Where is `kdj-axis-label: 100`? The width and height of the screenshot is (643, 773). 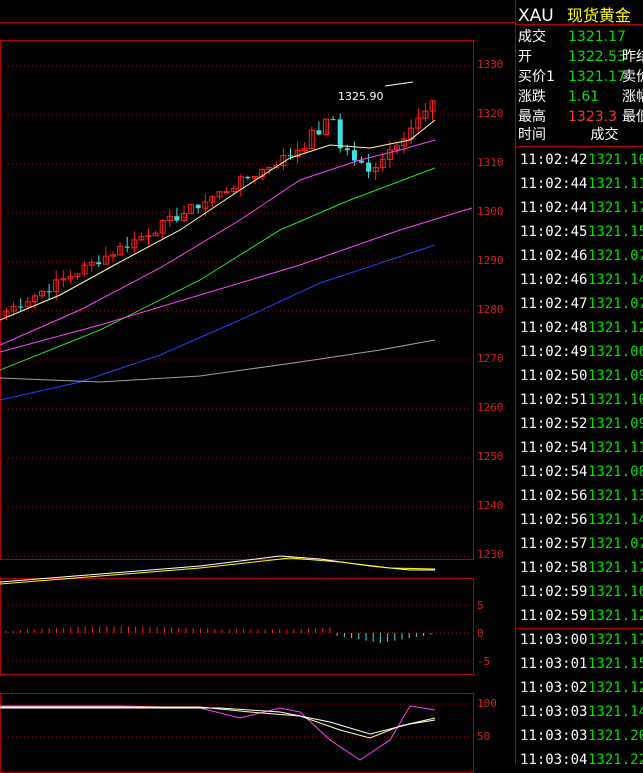
kdj-axis-label: 100 is located at coordinates (487, 703).